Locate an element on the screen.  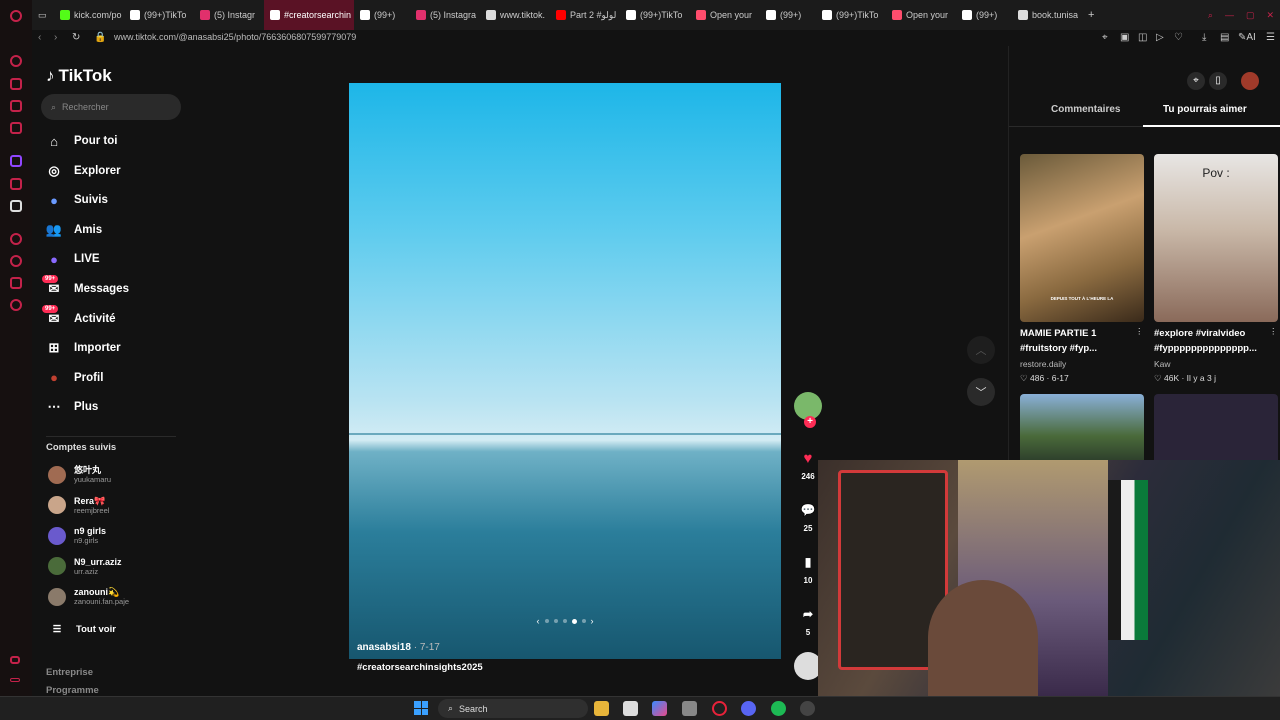
device-icon: ▯ is located at coordinates (1218, 81).